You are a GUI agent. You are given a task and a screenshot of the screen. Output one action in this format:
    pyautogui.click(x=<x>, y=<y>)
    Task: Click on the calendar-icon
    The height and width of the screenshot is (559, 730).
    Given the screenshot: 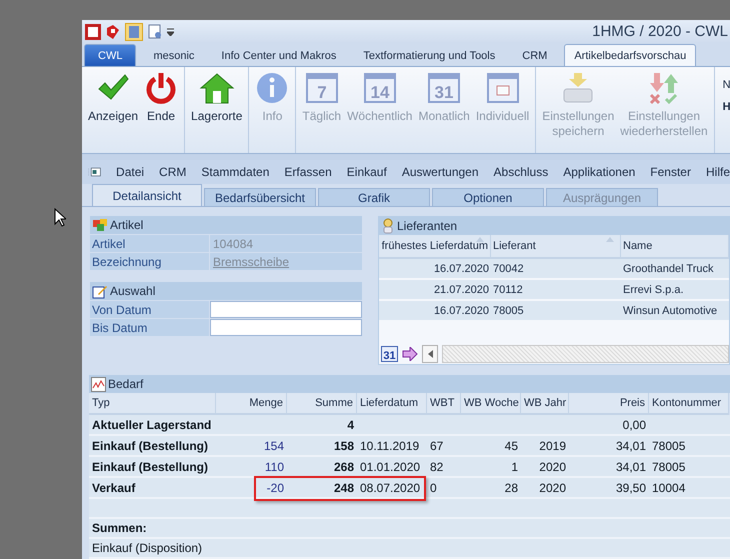 What is the action you would take?
    pyautogui.click(x=503, y=88)
    